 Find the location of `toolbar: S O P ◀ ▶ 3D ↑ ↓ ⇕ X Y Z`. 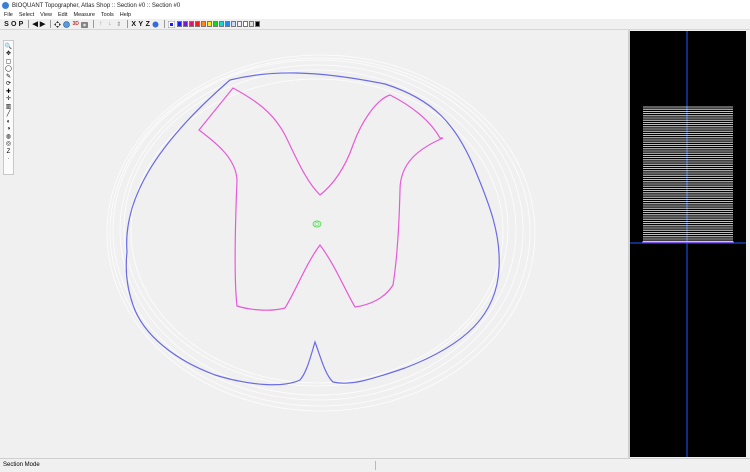

toolbar: S O P ◀ ▶ 3D ↑ ↓ ⇕ X Y Z is located at coordinates (375, 24).